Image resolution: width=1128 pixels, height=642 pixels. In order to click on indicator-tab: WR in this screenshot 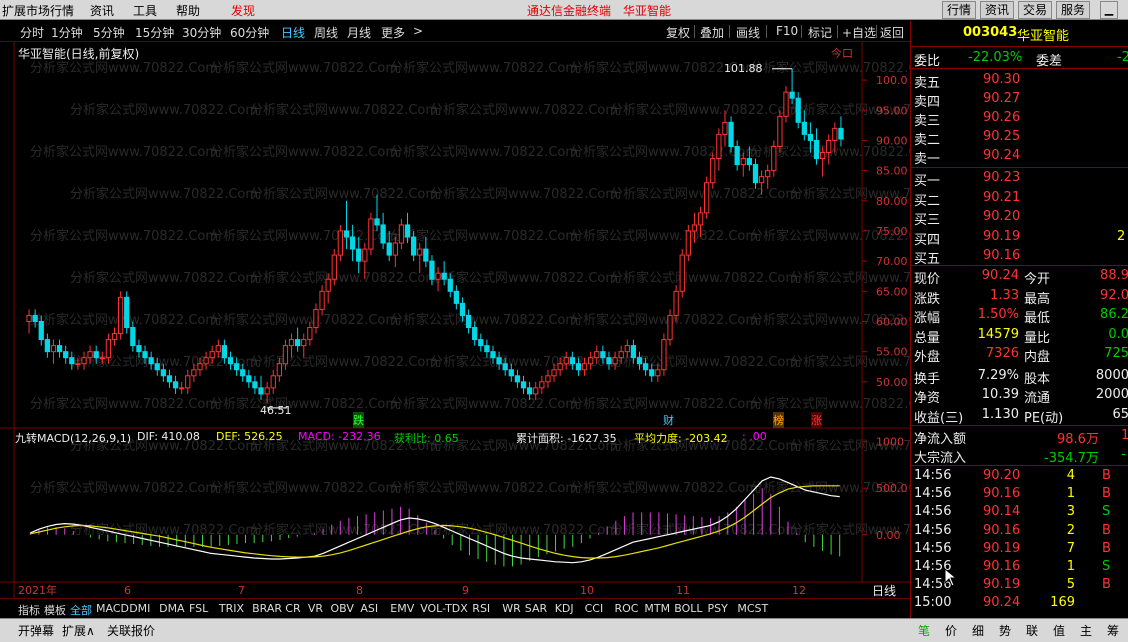, I will do `click(511, 608)`.